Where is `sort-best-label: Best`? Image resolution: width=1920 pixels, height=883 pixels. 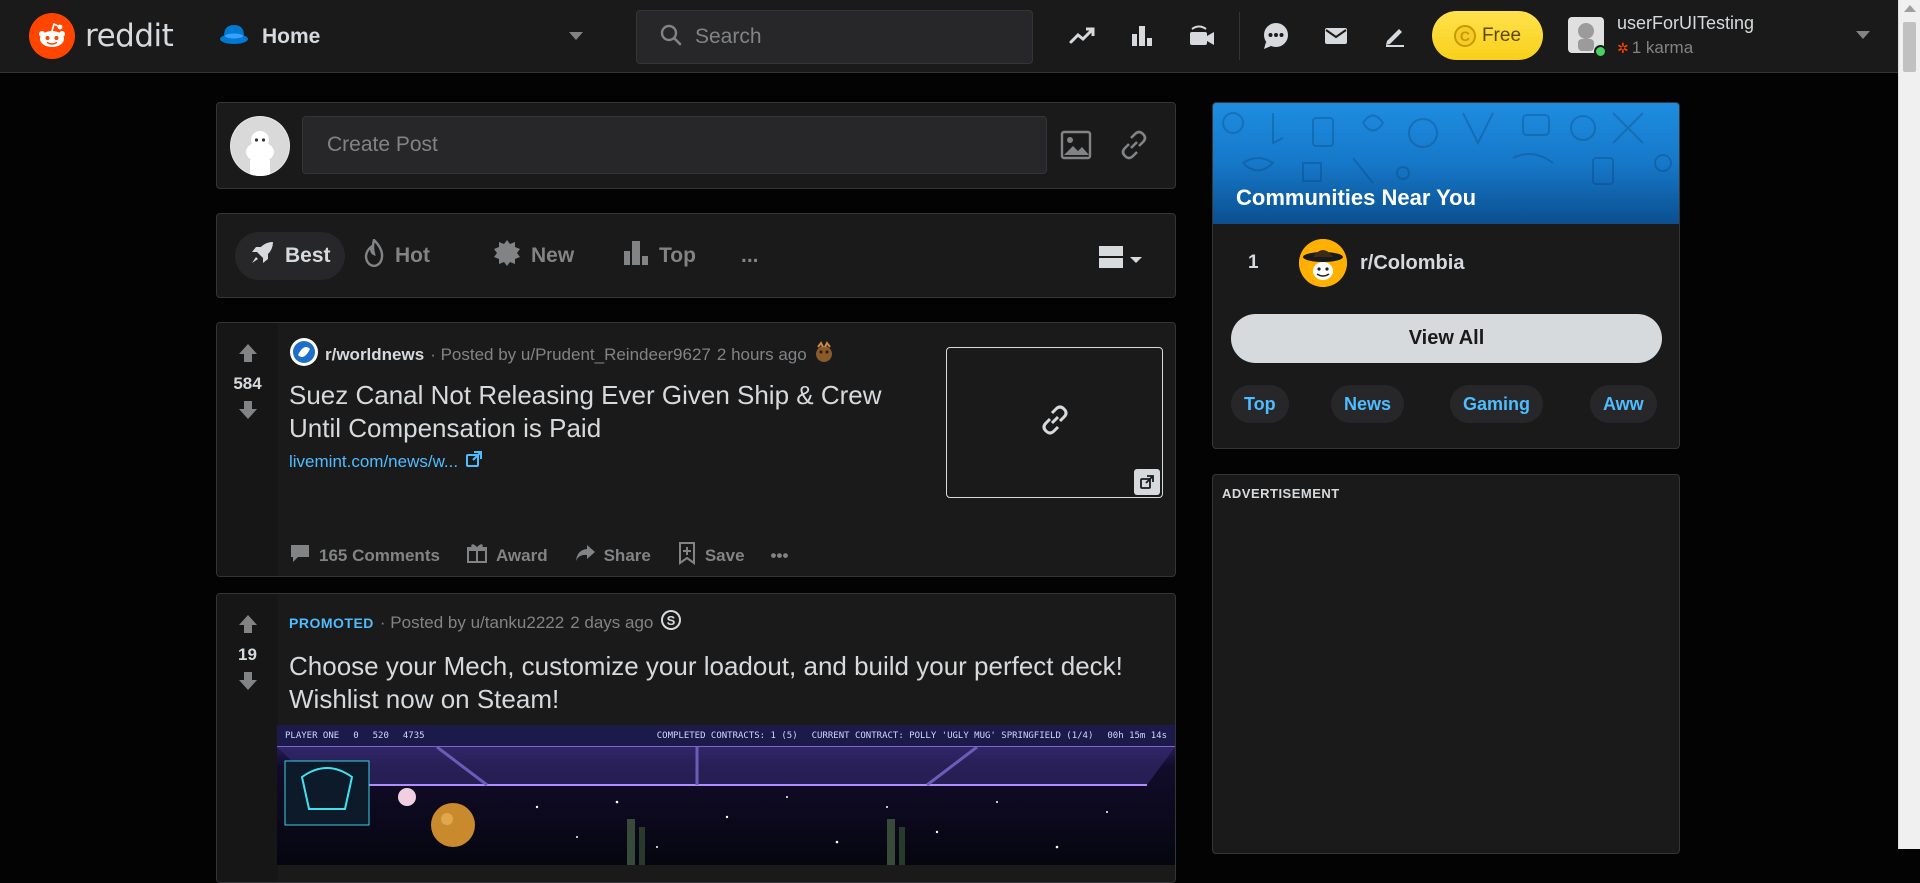 sort-best-label: Best is located at coordinates (308, 255).